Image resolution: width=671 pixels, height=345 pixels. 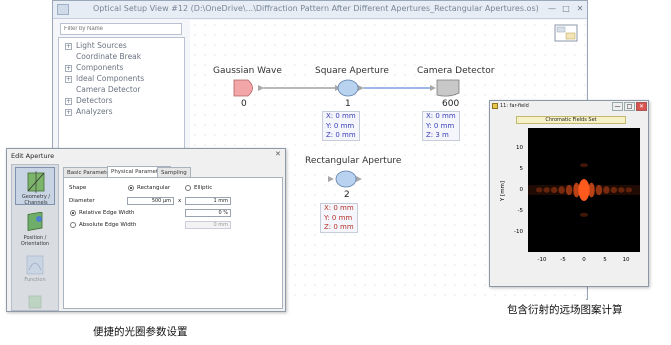 I want to click on camera-position-box: X: 0 mm Y: 0 mm Z: 3 m, so click(x=441, y=126).